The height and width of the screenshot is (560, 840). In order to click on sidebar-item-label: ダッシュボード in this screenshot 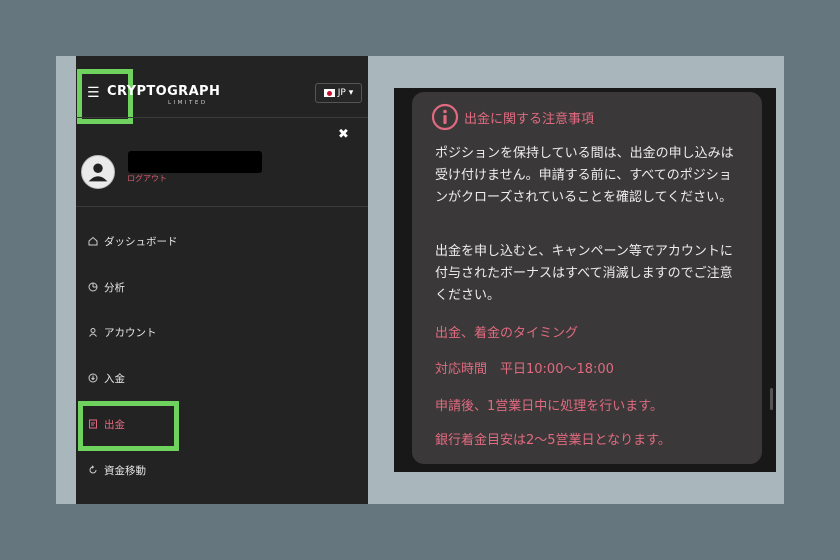, I will do `click(141, 241)`.